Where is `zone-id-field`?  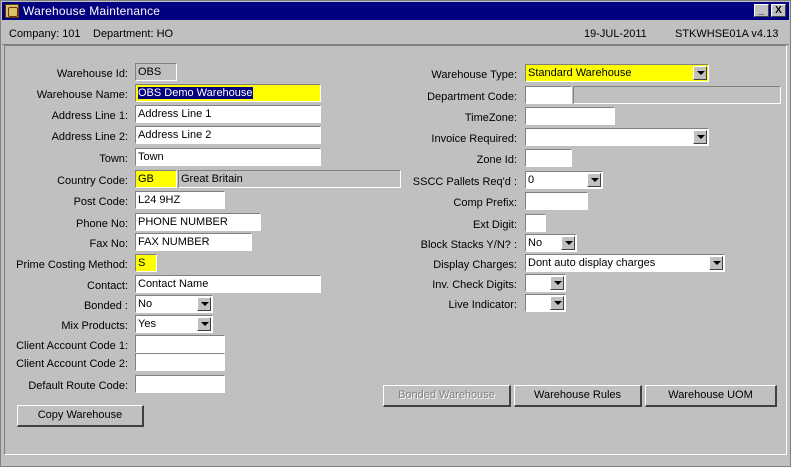
zone-id-field is located at coordinates (548, 158).